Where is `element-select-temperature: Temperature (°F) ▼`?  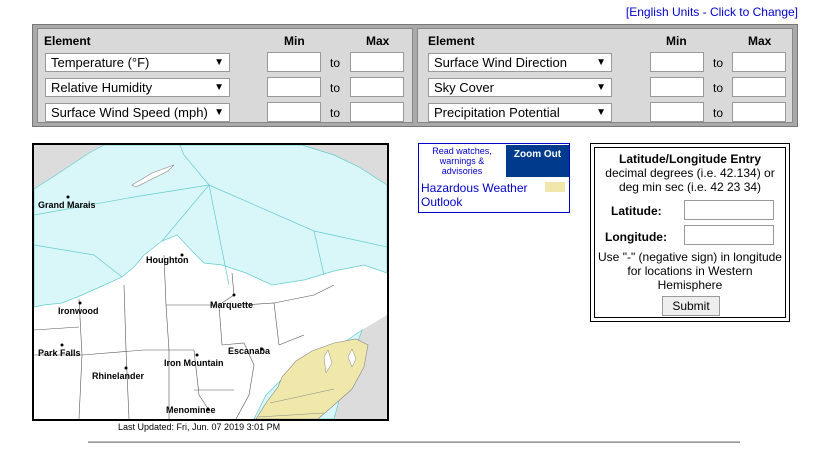 element-select-temperature: Temperature (°F) ▼ is located at coordinates (137, 62).